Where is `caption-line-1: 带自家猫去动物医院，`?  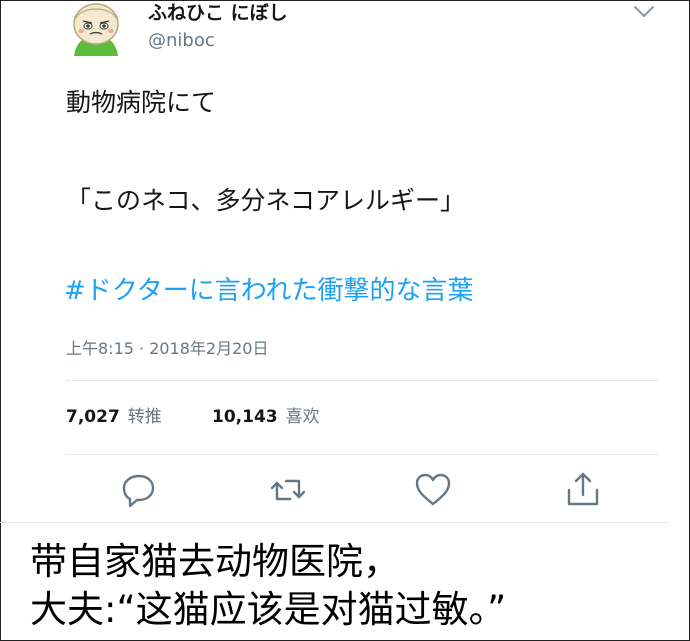
caption-line-1: 带自家猫去动物医院， is located at coordinates (215, 561).